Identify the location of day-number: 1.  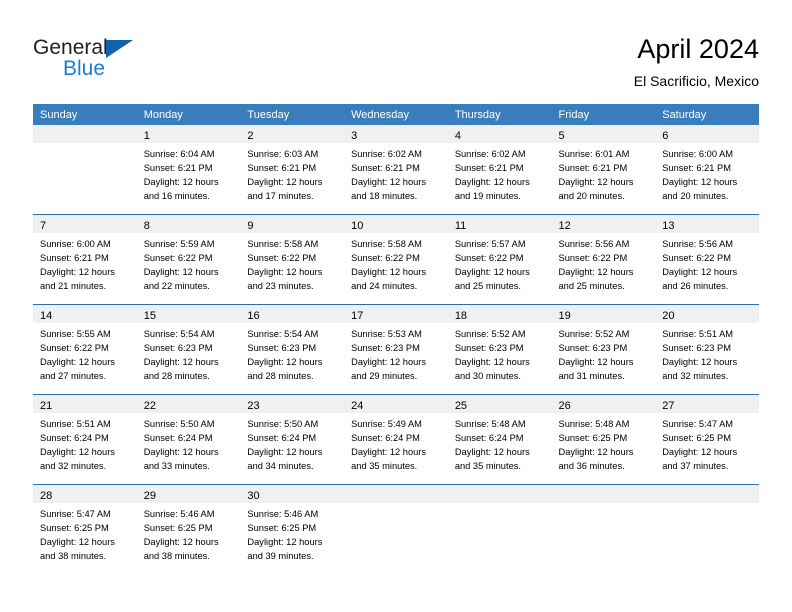
(146, 136).